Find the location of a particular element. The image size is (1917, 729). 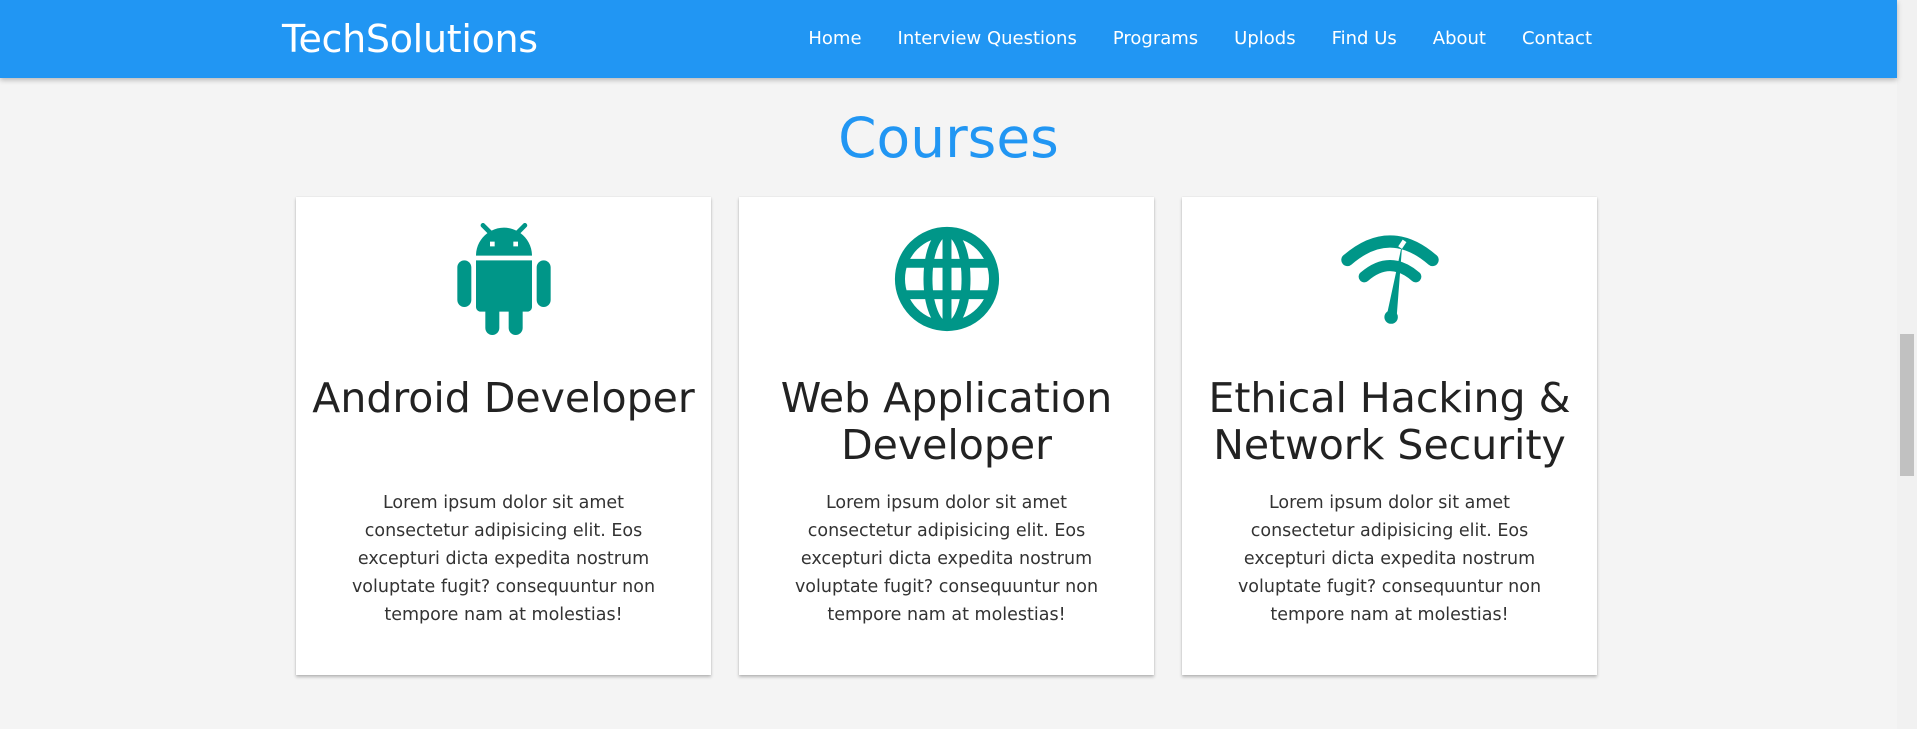

scrollbar-thumb is located at coordinates (1907, 405).